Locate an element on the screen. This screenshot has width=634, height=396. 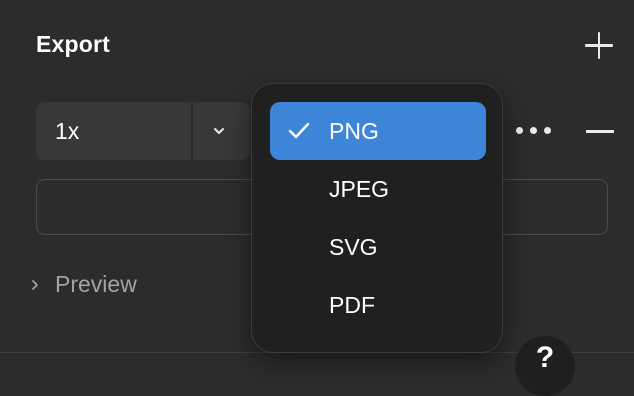
format-option-label: SVG is located at coordinates (353, 247).